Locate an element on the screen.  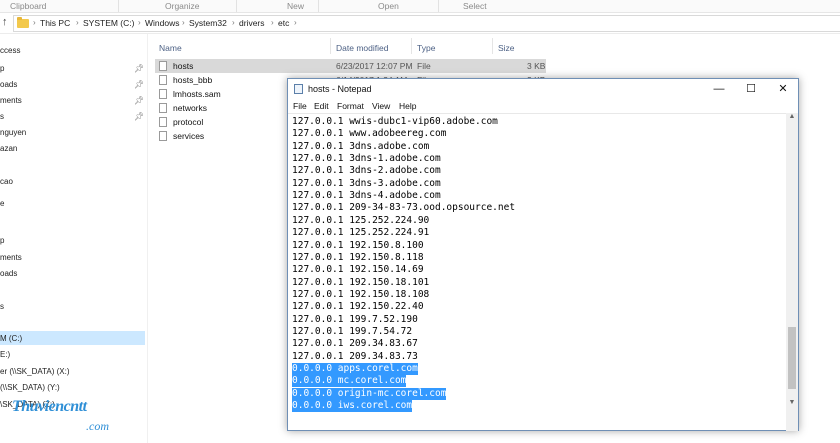
column-name: Name is located at coordinates (170, 48).